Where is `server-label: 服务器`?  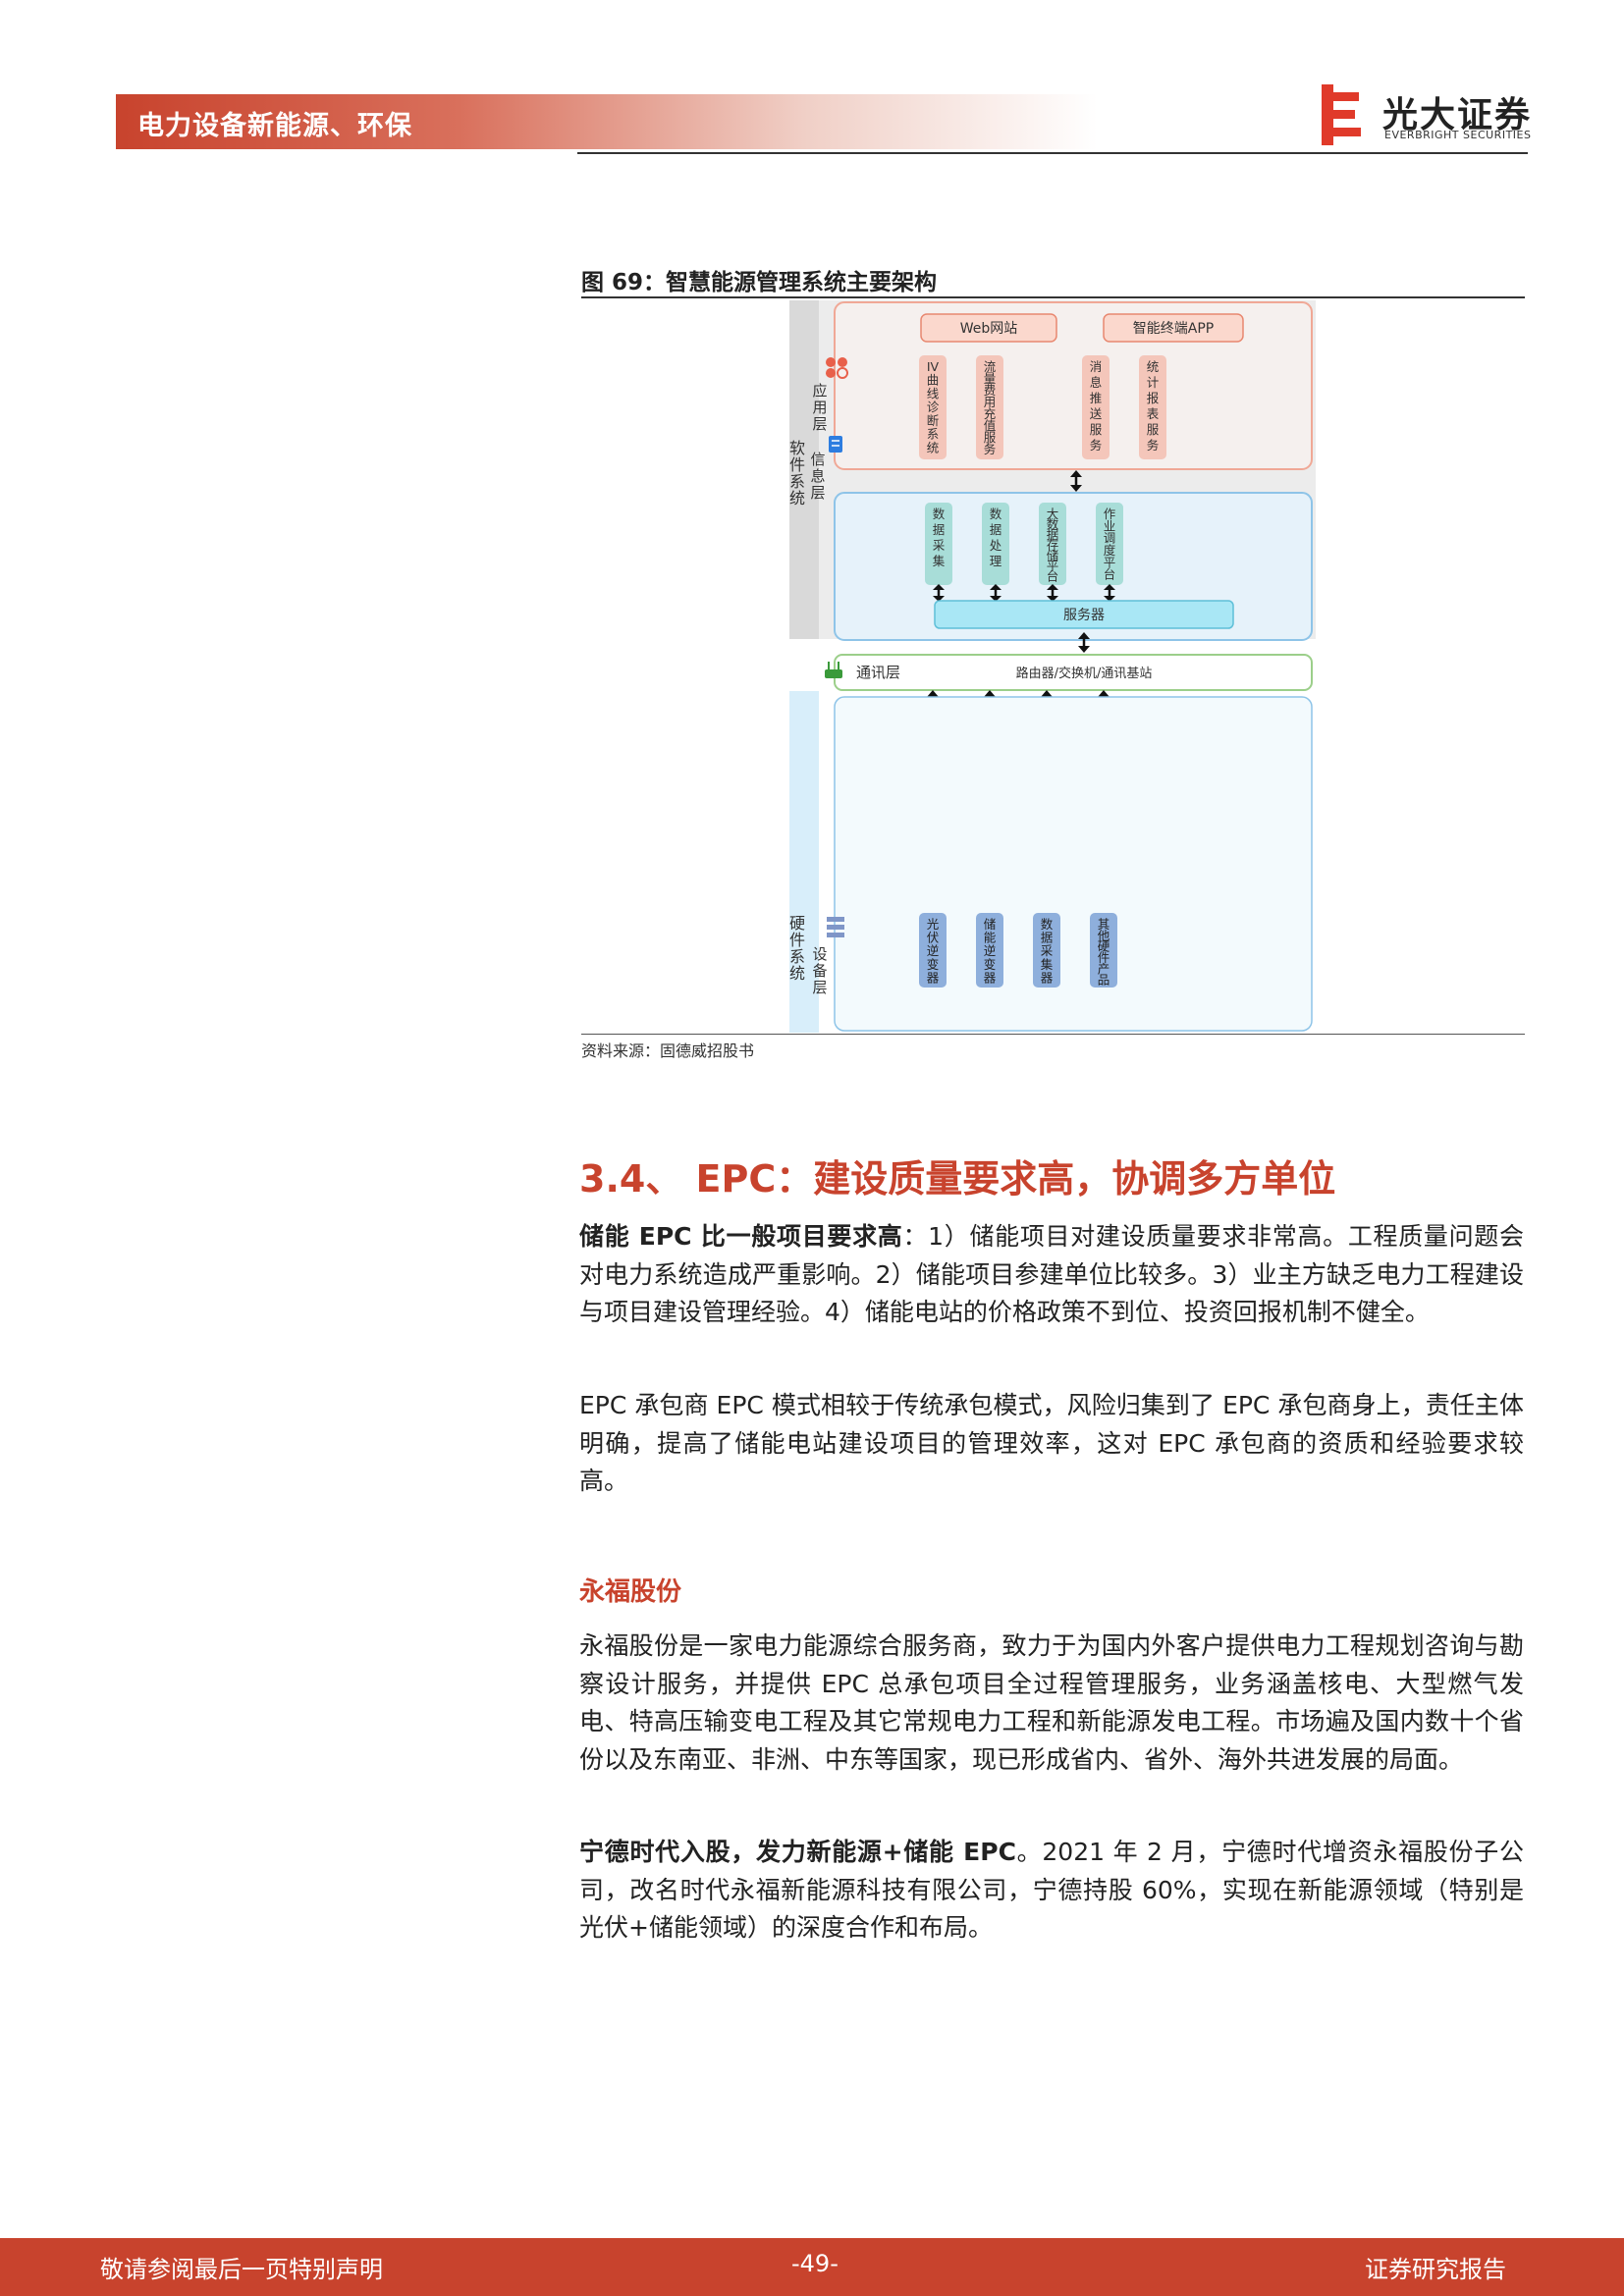
server-label: 服务器 is located at coordinates (1084, 615).